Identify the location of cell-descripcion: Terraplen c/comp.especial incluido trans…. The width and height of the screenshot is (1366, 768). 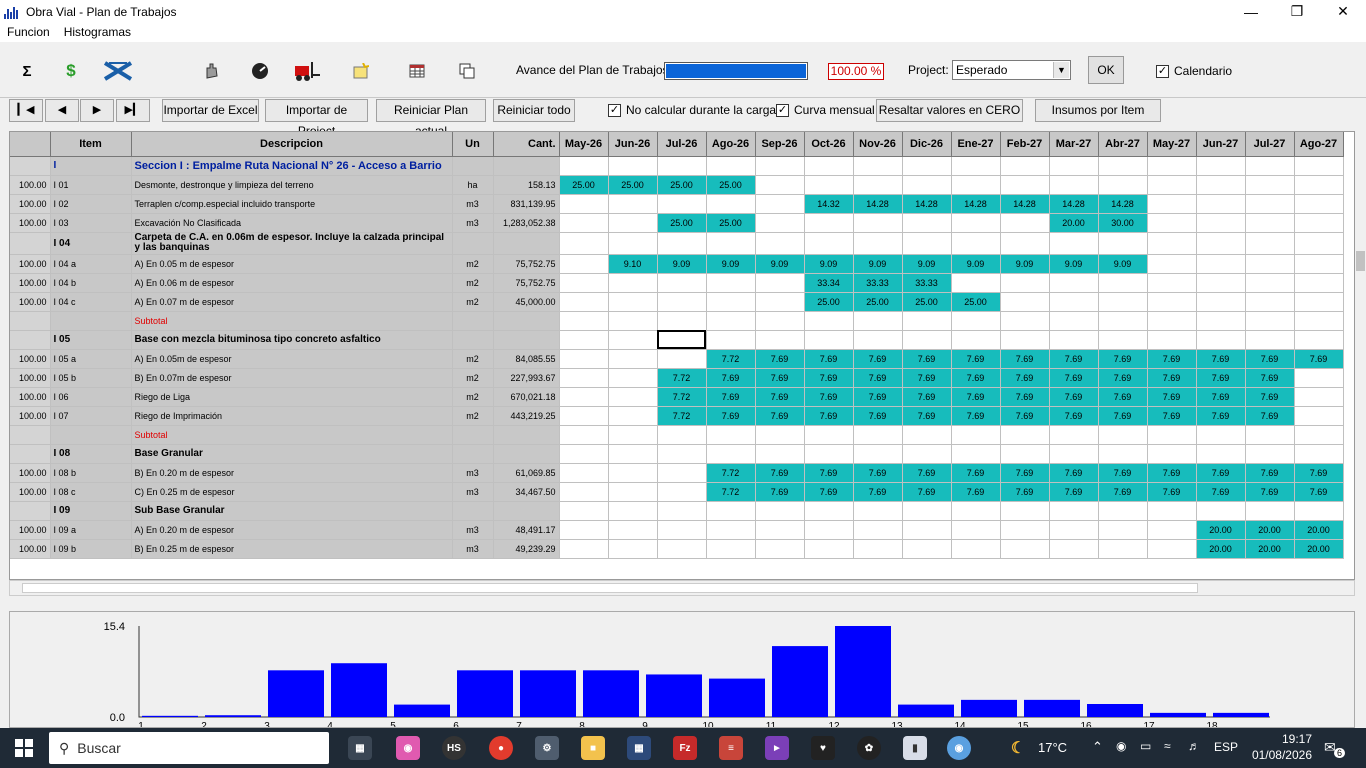
(292, 204).